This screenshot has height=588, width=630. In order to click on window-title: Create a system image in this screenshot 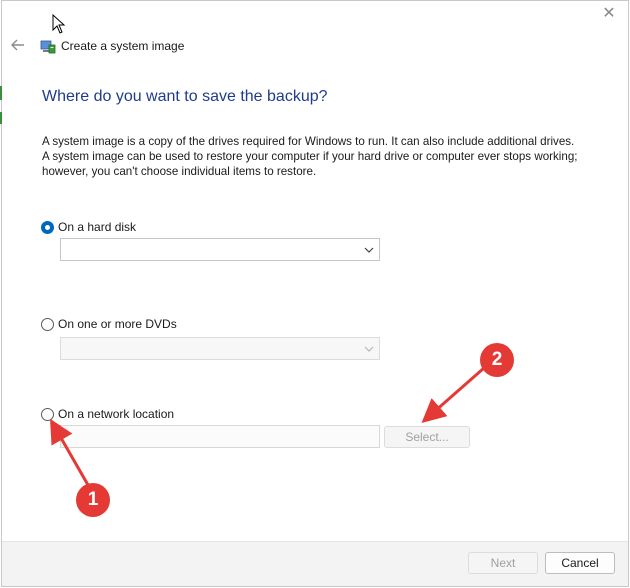, I will do `click(123, 46)`.